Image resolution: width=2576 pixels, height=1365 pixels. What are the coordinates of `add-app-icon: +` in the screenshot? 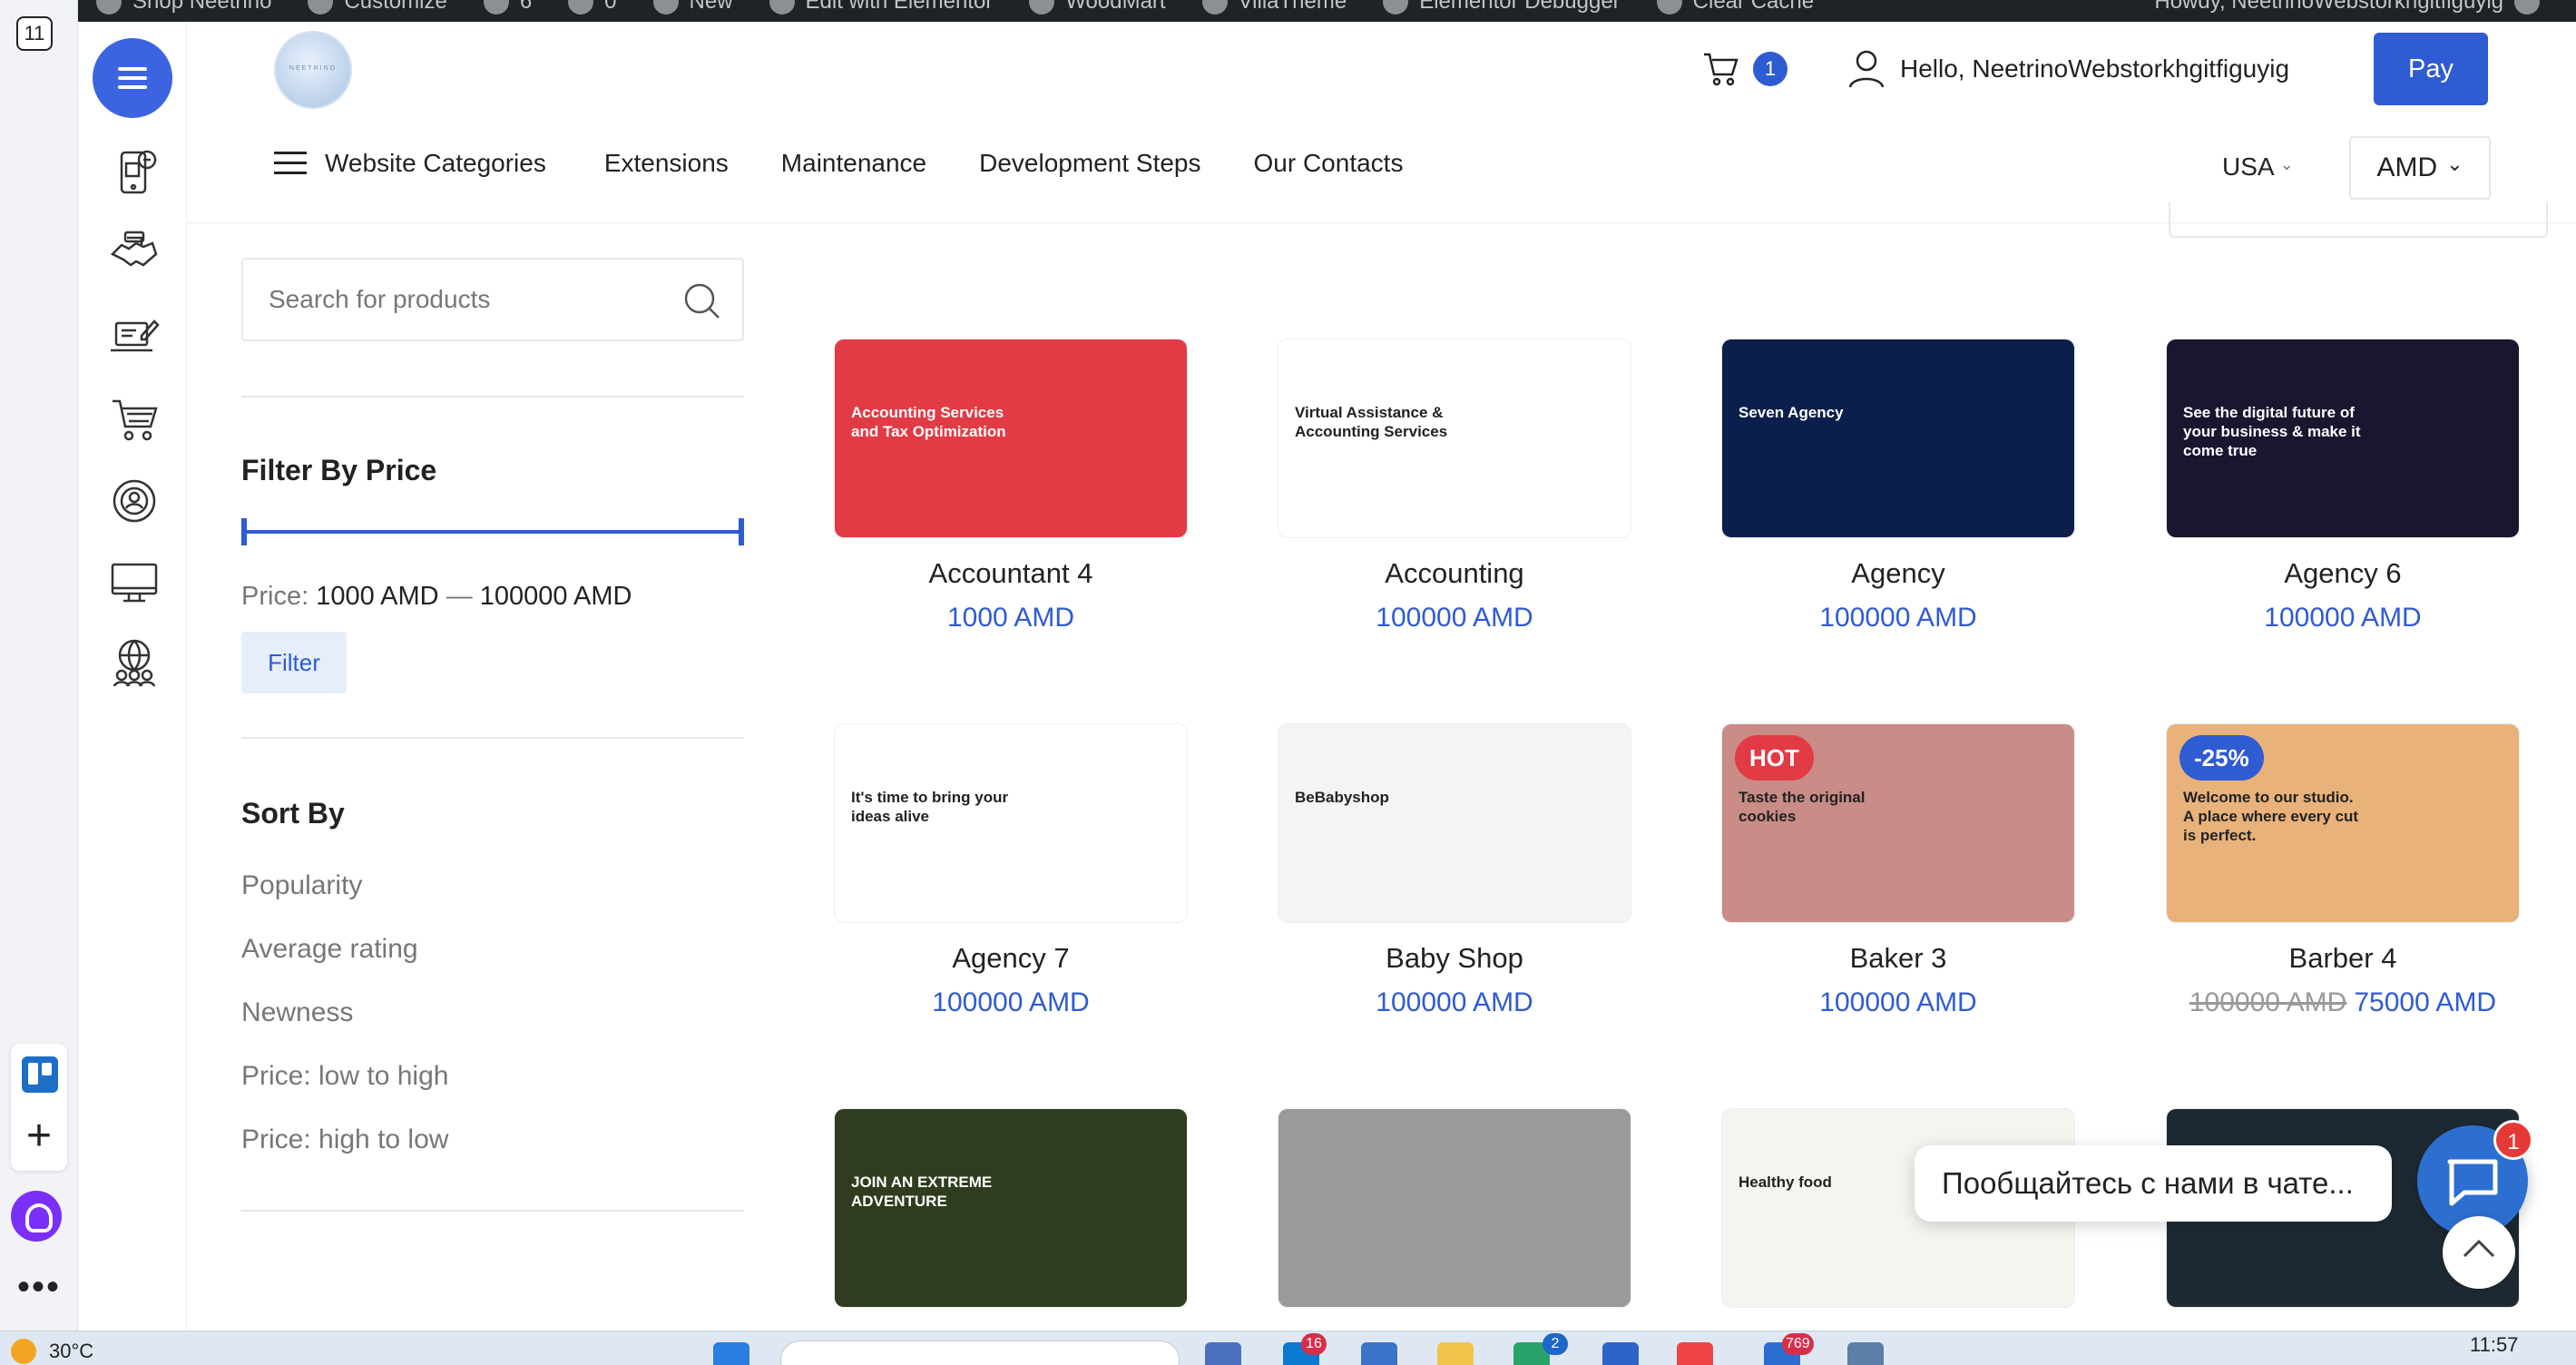 It's located at (39, 1136).